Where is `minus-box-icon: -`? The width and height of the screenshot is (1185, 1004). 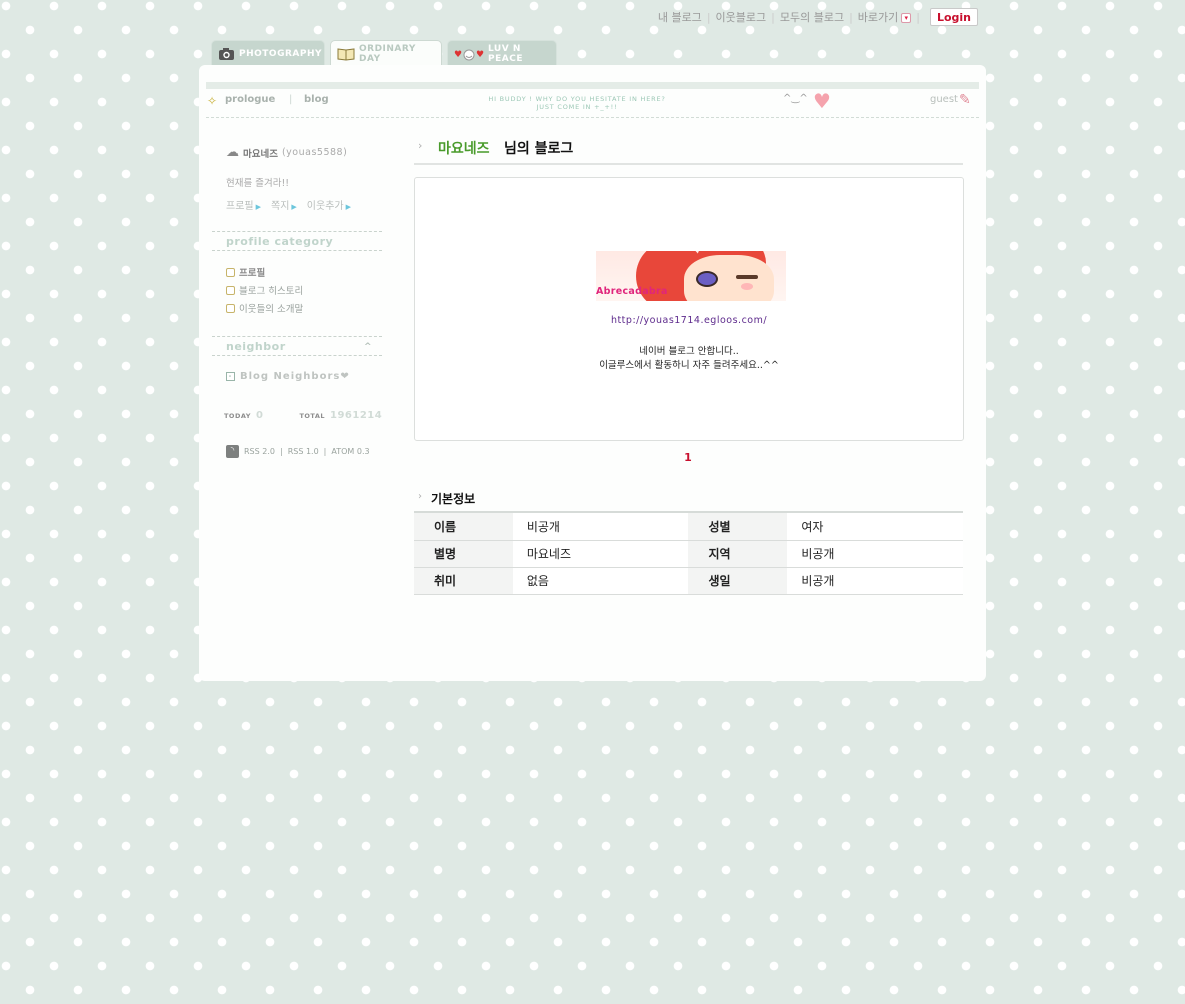 minus-box-icon: - is located at coordinates (230, 376).